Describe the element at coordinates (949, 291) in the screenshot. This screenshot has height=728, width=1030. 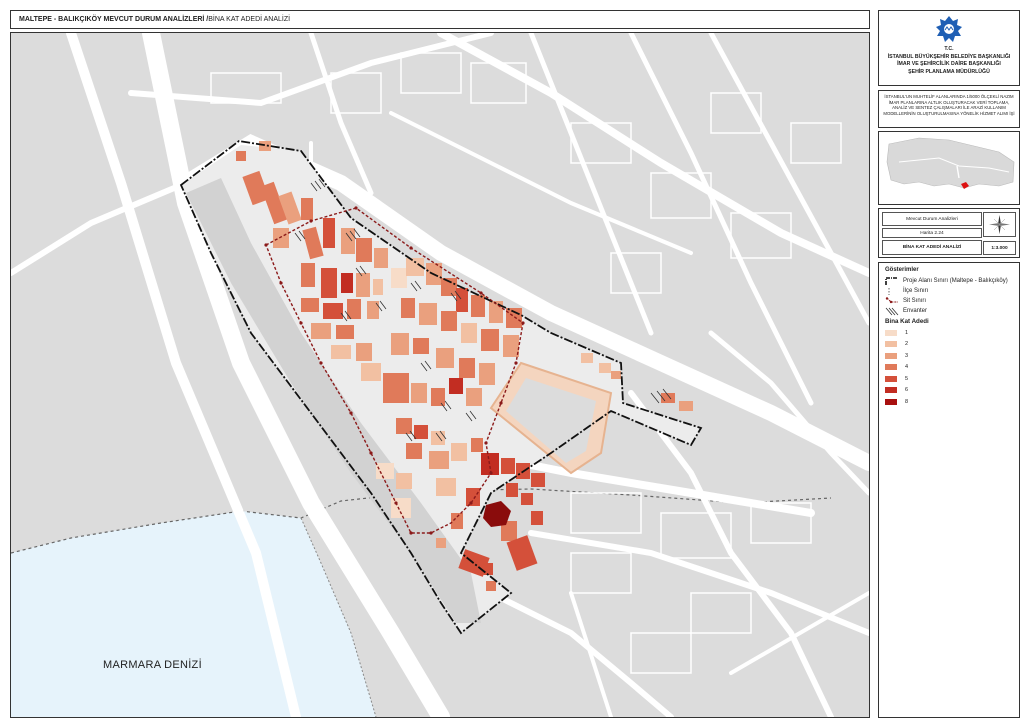
I see `legend-item-district-boundary: İlçe Sınırı` at that location.